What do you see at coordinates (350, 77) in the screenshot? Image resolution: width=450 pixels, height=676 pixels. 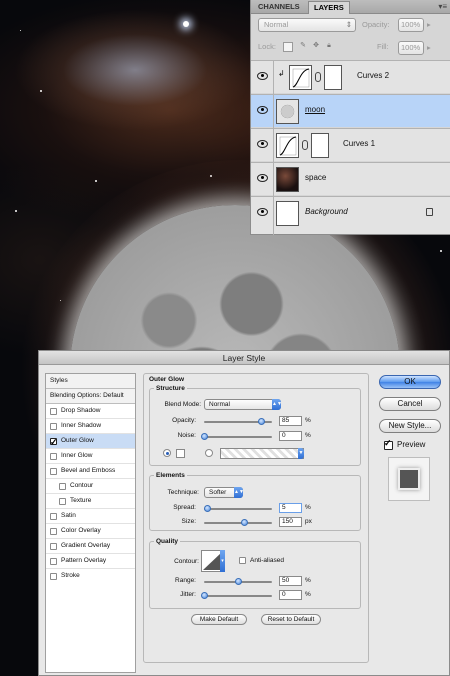 I see `layer-row-curves-2: ↲ Curves 2` at bounding box center [350, 77].